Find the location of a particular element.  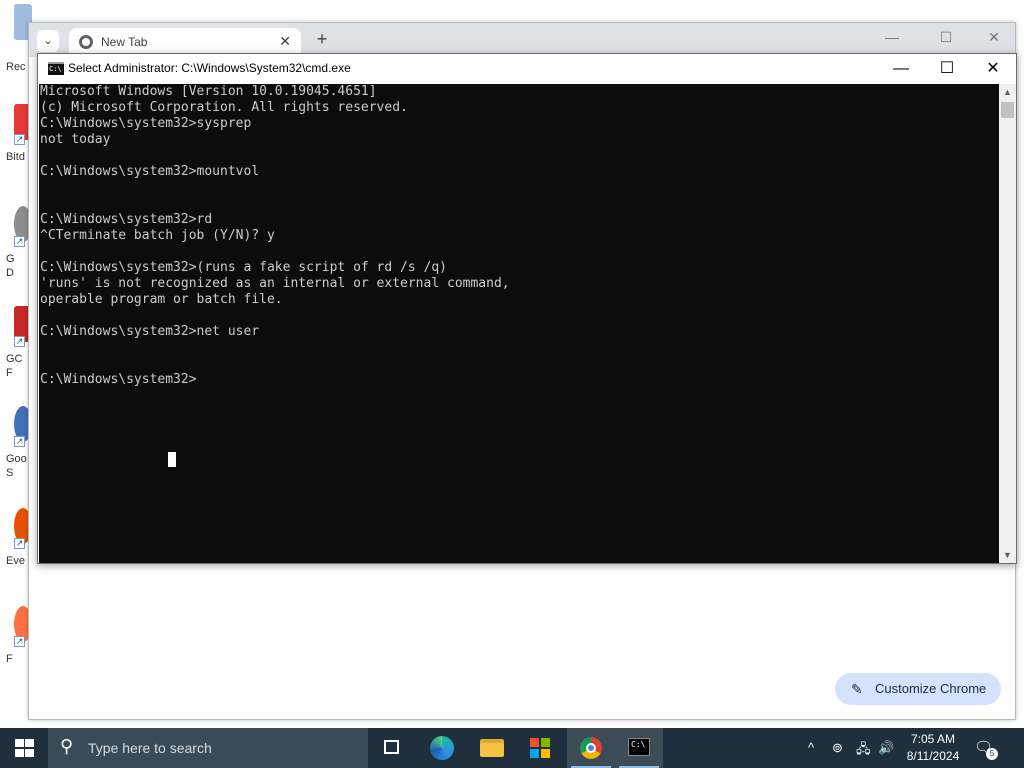

taskbar-chrome is located at coordinates (591, 748).